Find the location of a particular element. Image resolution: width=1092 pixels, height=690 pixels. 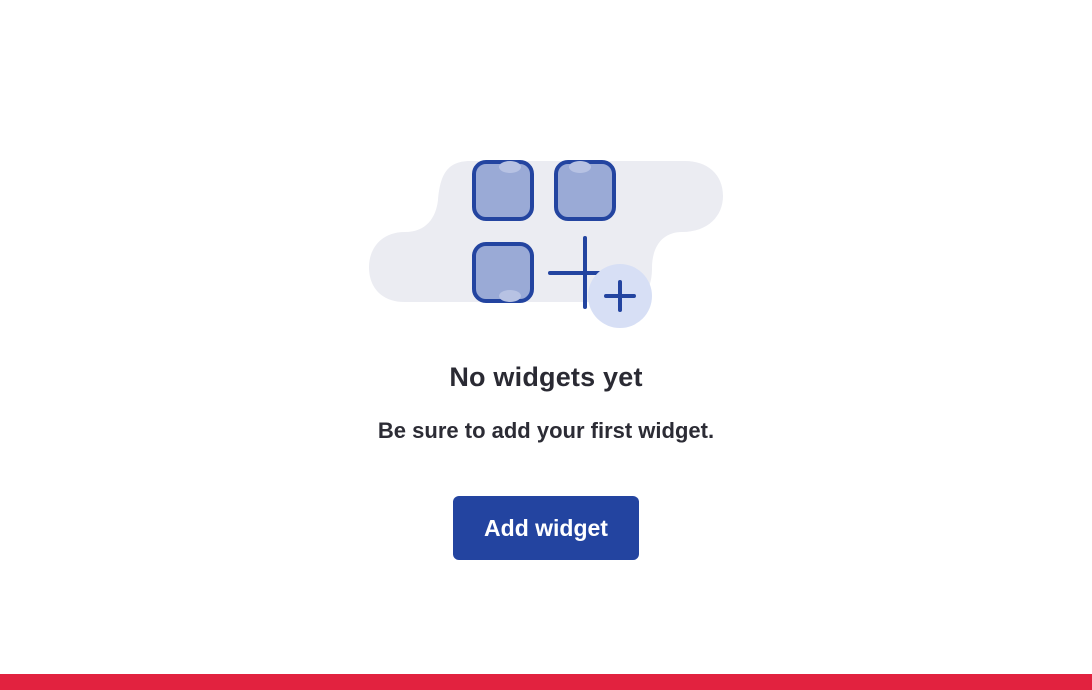

cloud-shape is located at coordinates (546, 231).